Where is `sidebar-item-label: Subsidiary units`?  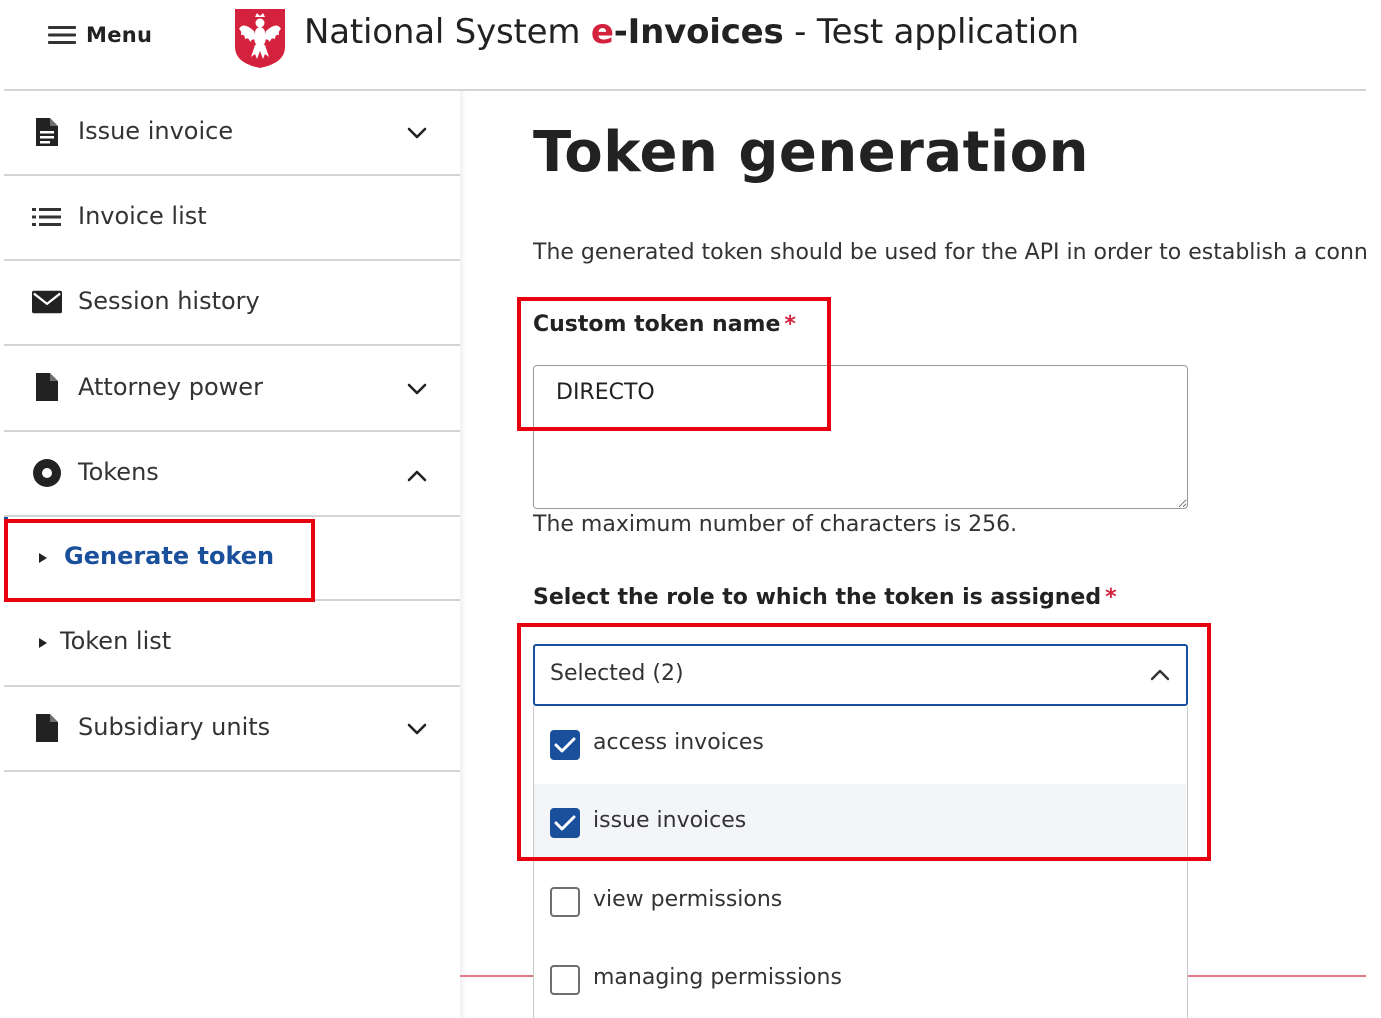 sidebar-item-label: Subsidiary units is located at coordinates (174, 727).